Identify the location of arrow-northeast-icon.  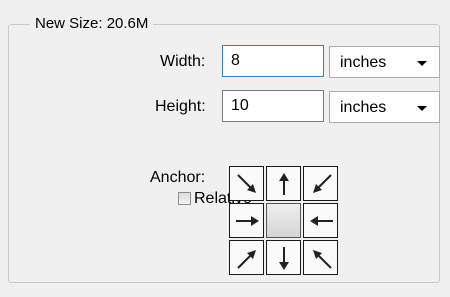
(246, 259).